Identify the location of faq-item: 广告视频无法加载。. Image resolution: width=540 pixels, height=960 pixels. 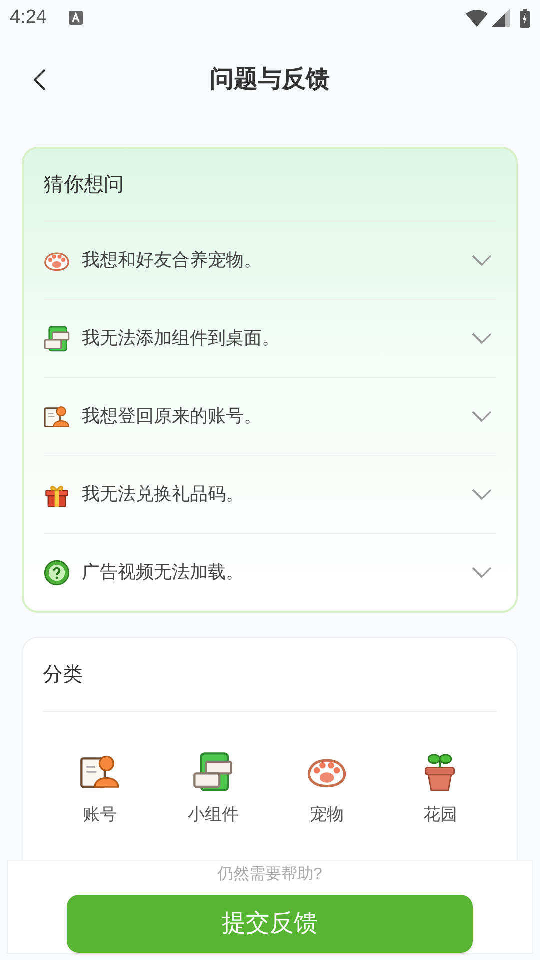
(270, 572).